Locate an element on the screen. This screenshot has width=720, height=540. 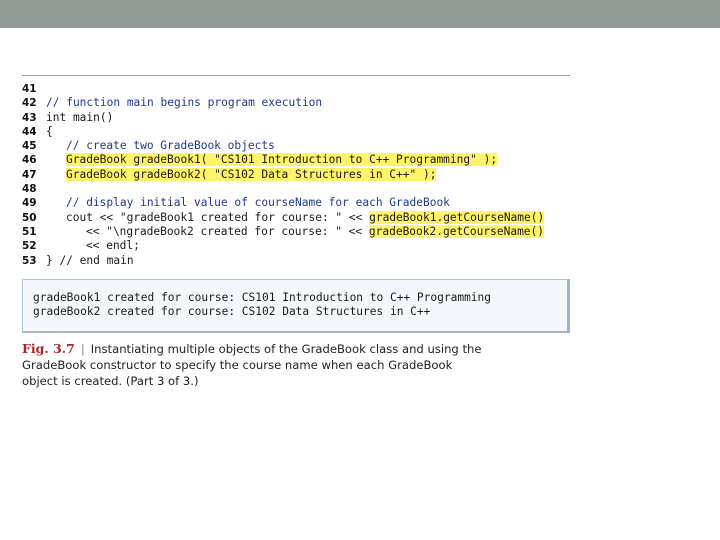
line-number: 44 is located at coordinates (29, 131).